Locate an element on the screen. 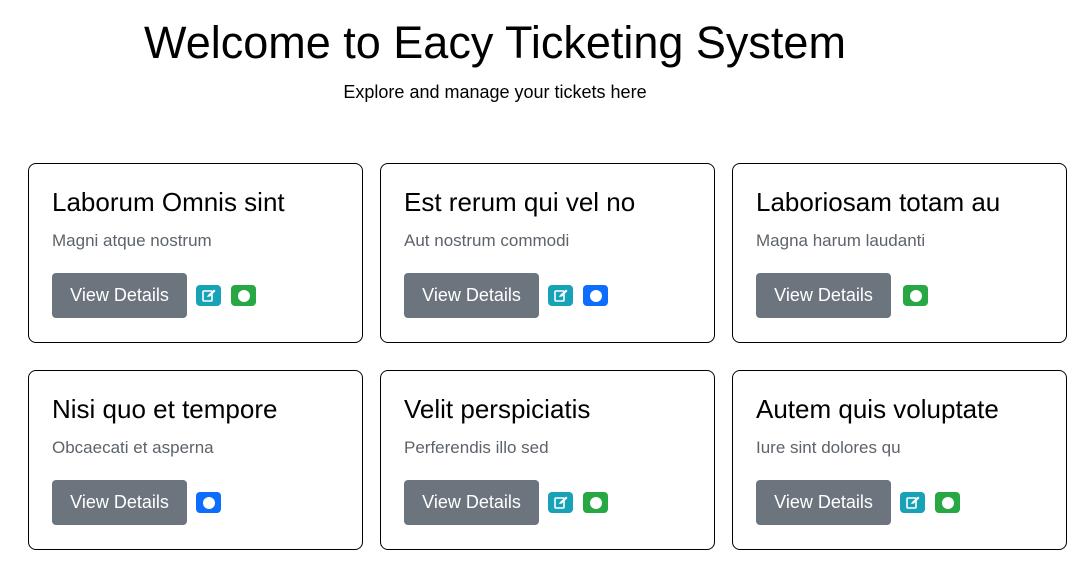  ticket-title: Est rerum qui vel no is located at coordinates (520, 202).